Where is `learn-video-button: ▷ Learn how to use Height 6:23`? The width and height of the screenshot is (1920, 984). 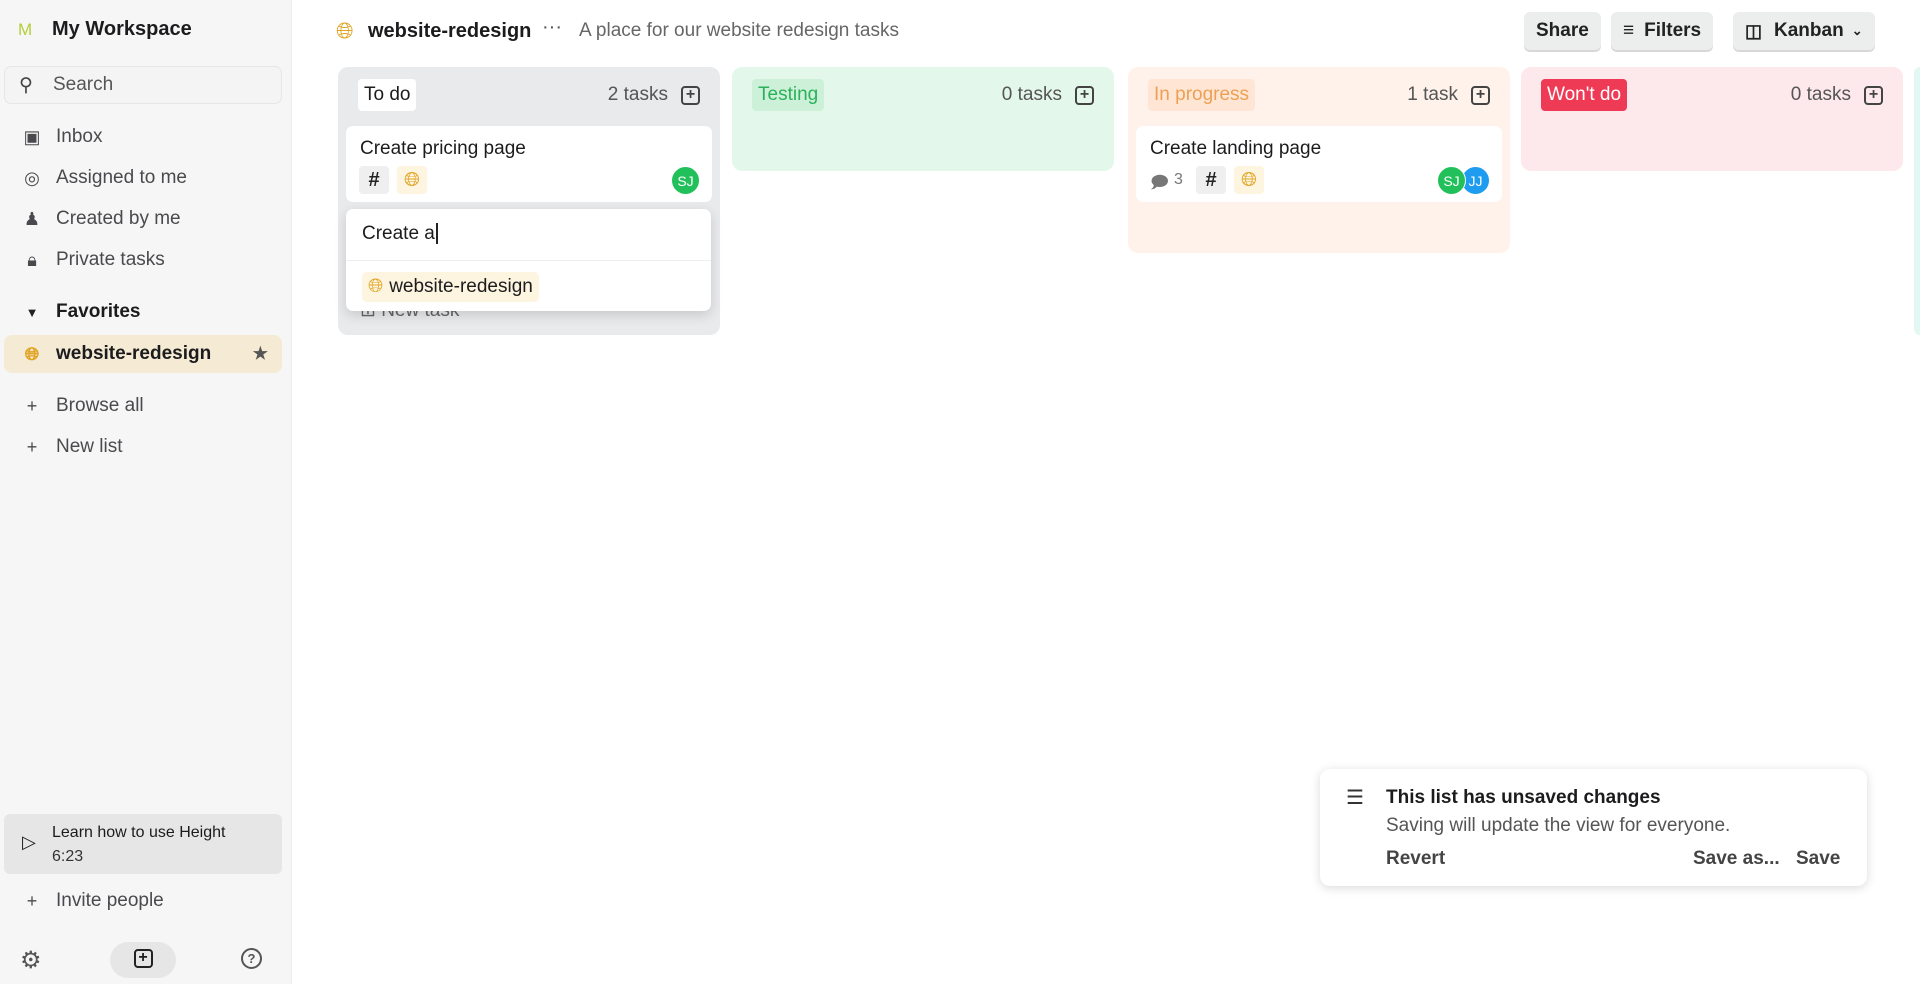 learn-video-button: ▷ Learn how to use Height 6:23 is located at coordinates (143, 844).